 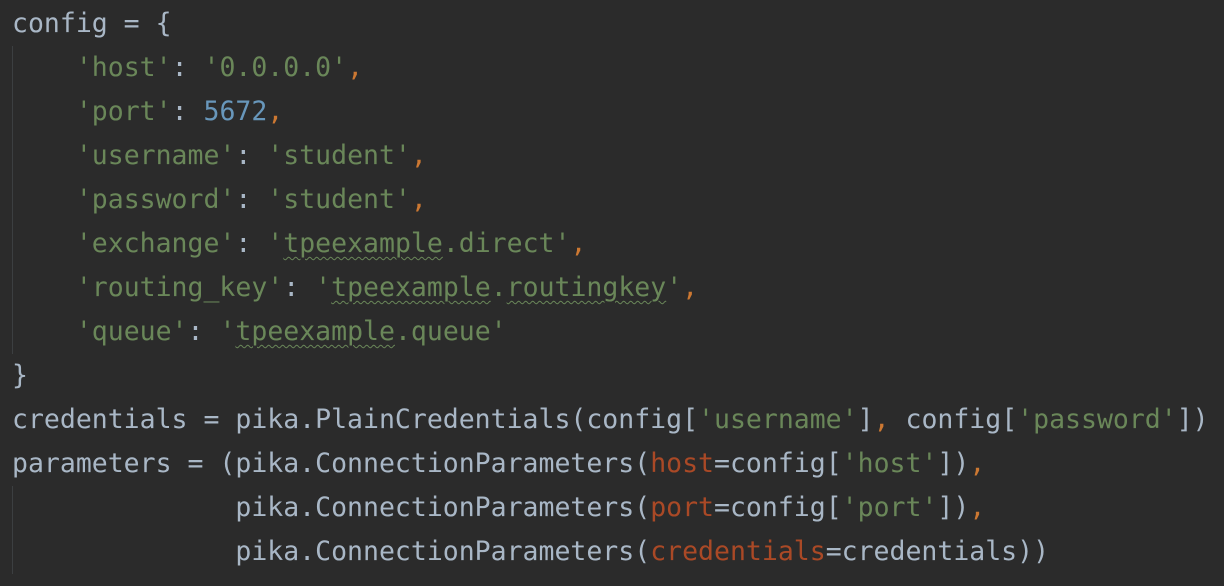 I want to click on string-literal: .queue', so click(x=450, y=331).